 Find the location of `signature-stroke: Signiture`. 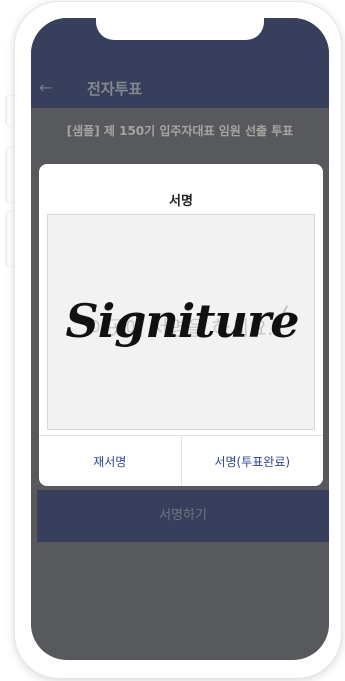

signature-stroke: Signiture is located at coordinates (183, 321).